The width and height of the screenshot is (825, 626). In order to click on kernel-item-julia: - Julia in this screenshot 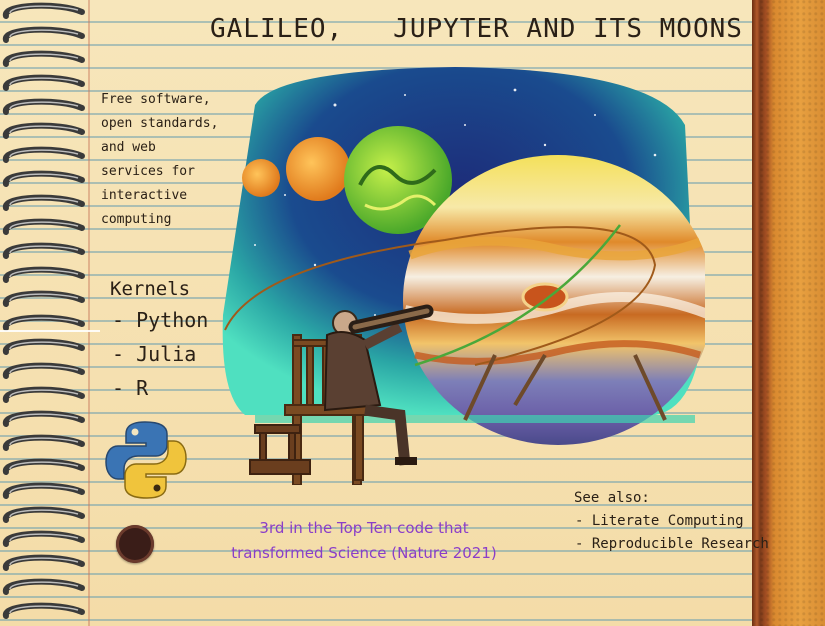, I will do `click(154, 354)`.